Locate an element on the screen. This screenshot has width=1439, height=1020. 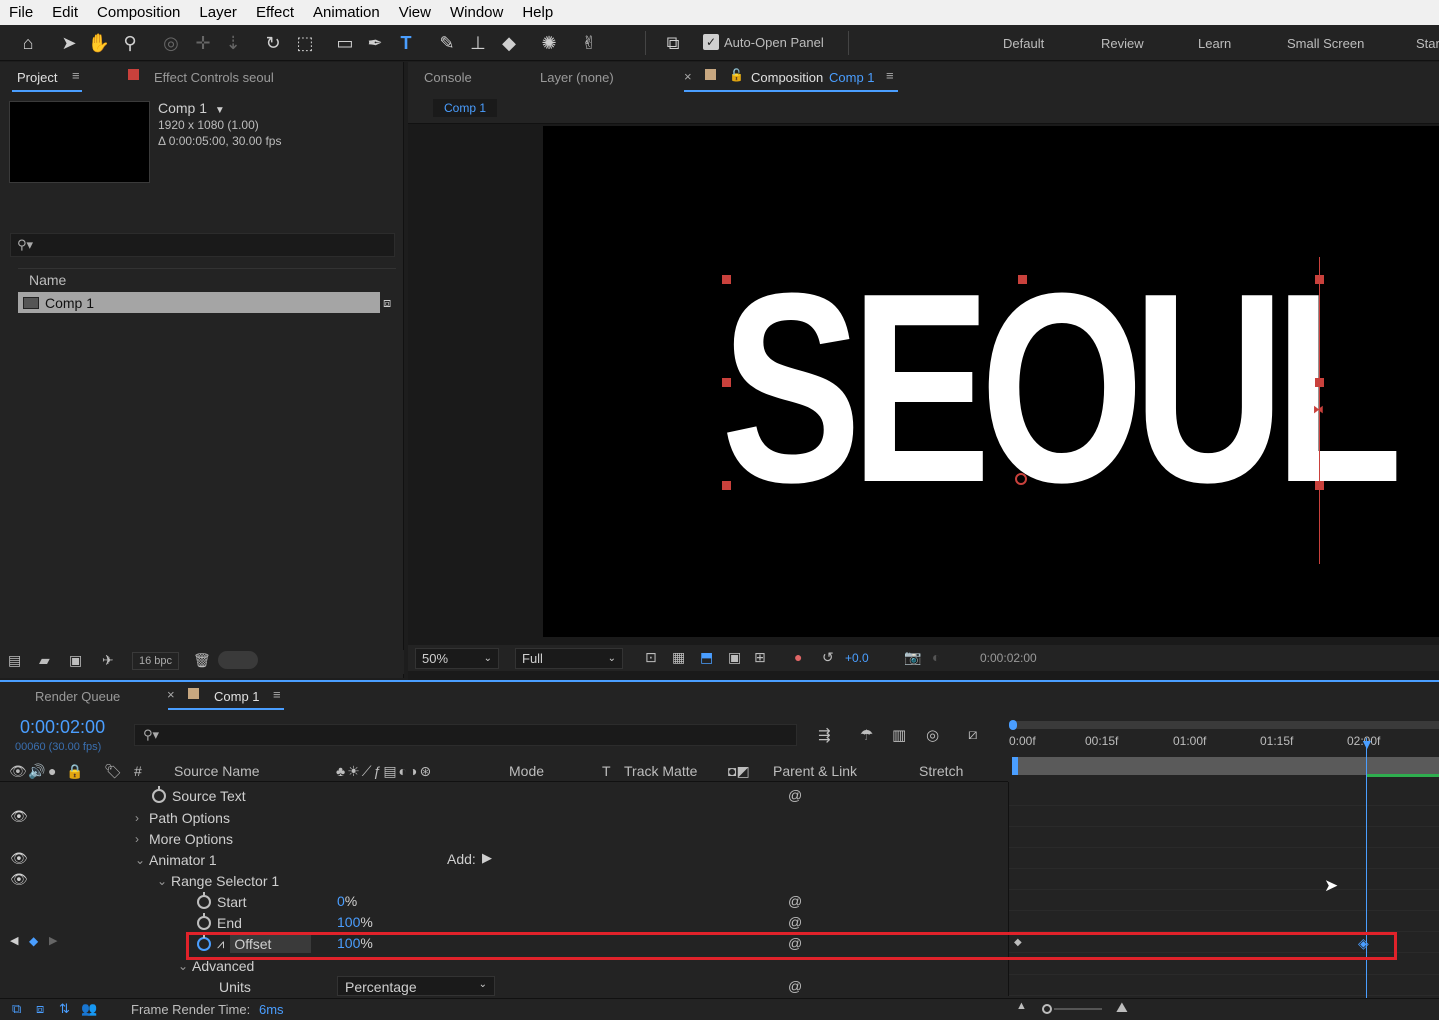
transfer-controls-toggle-icon: ⧈ is located at coordinates (40, 1009).